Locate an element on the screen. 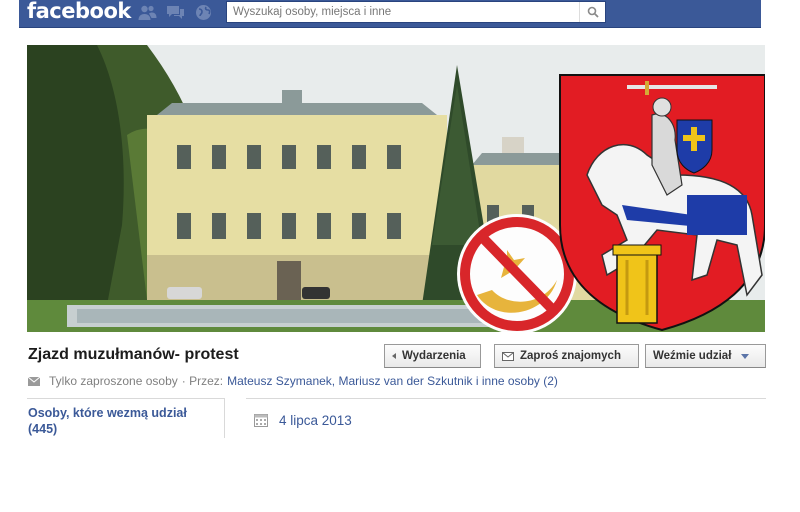 The width and height of the screenshot is (800, 512). events-button-label: Wydarzenia is located at coordinates (434, 356).